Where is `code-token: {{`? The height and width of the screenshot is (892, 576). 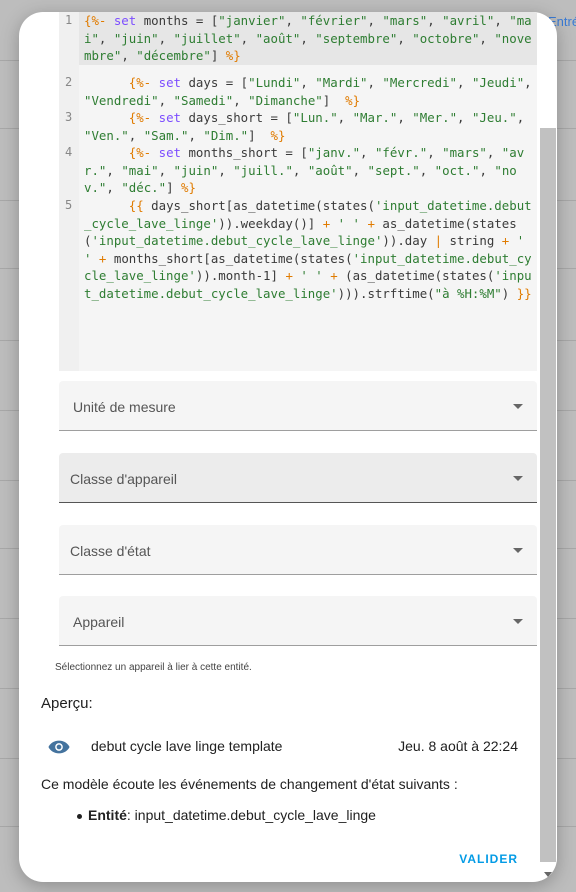
code-token: {{ is located at coordinates (118, 205).